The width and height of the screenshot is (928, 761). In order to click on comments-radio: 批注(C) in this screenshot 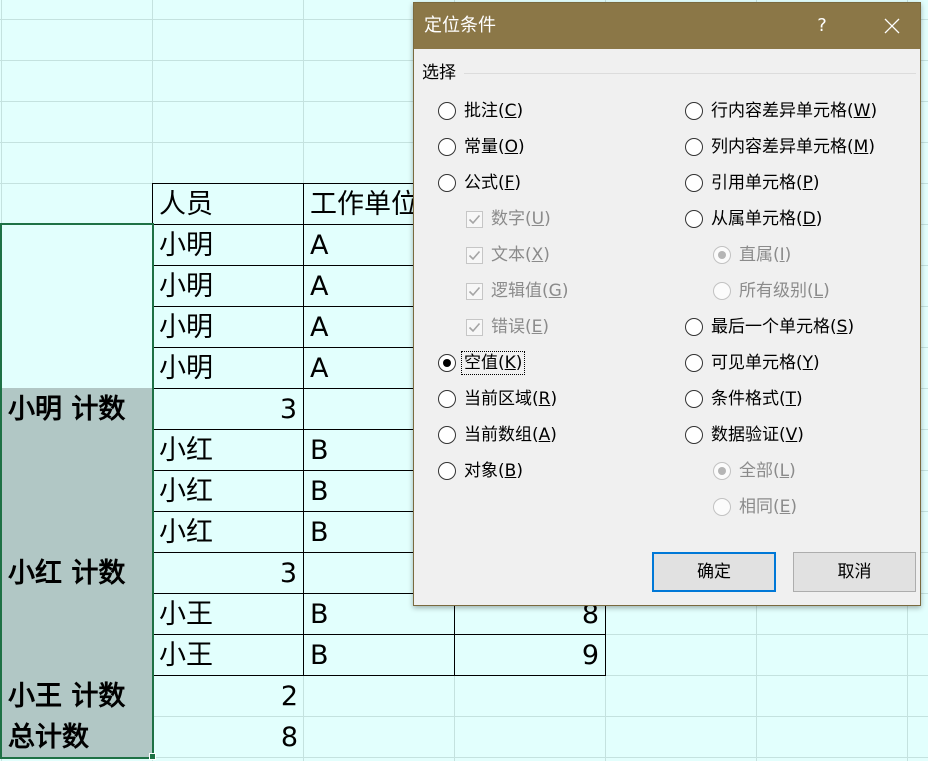, I will do `click(481, 111)`.